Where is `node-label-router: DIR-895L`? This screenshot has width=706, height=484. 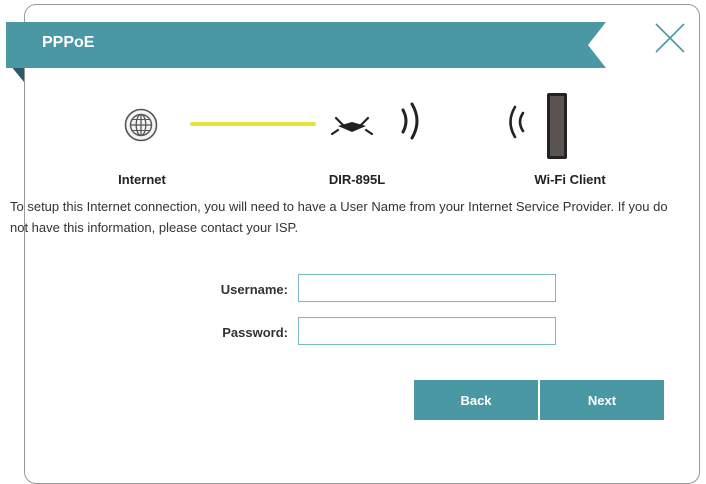 node-label-router: DIR-895L is located at coordinates (357, 179).